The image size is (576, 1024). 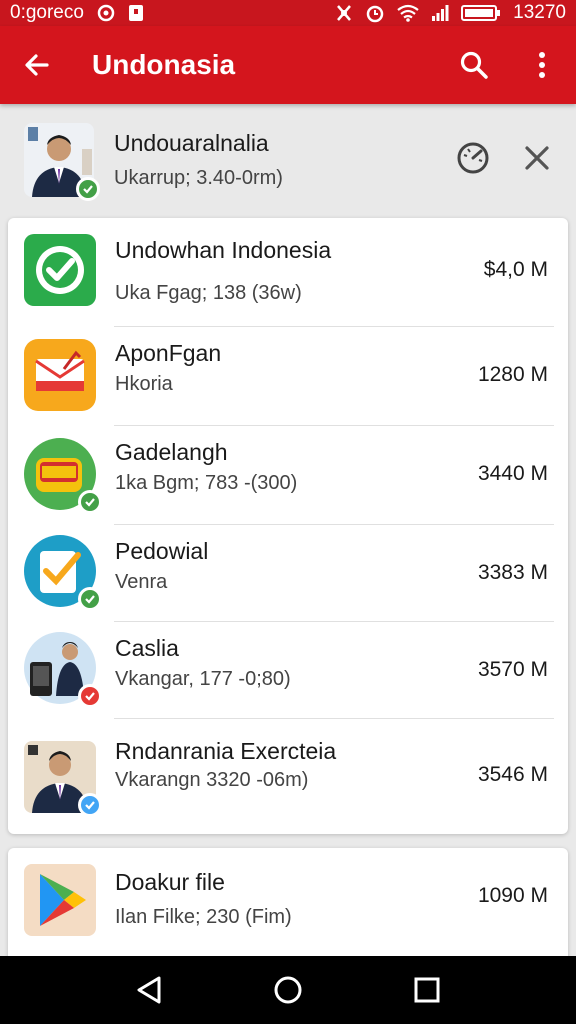 I want to click on list-item: Pedowial Venra 3383 M, so click(x=288, y=573).